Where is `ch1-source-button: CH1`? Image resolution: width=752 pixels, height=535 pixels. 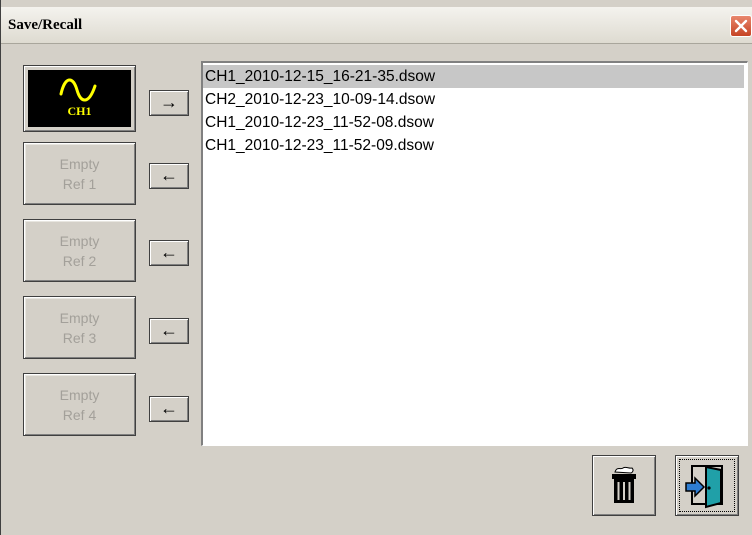 ch1-source-button: CH1 is located at coordinates (79, 98).